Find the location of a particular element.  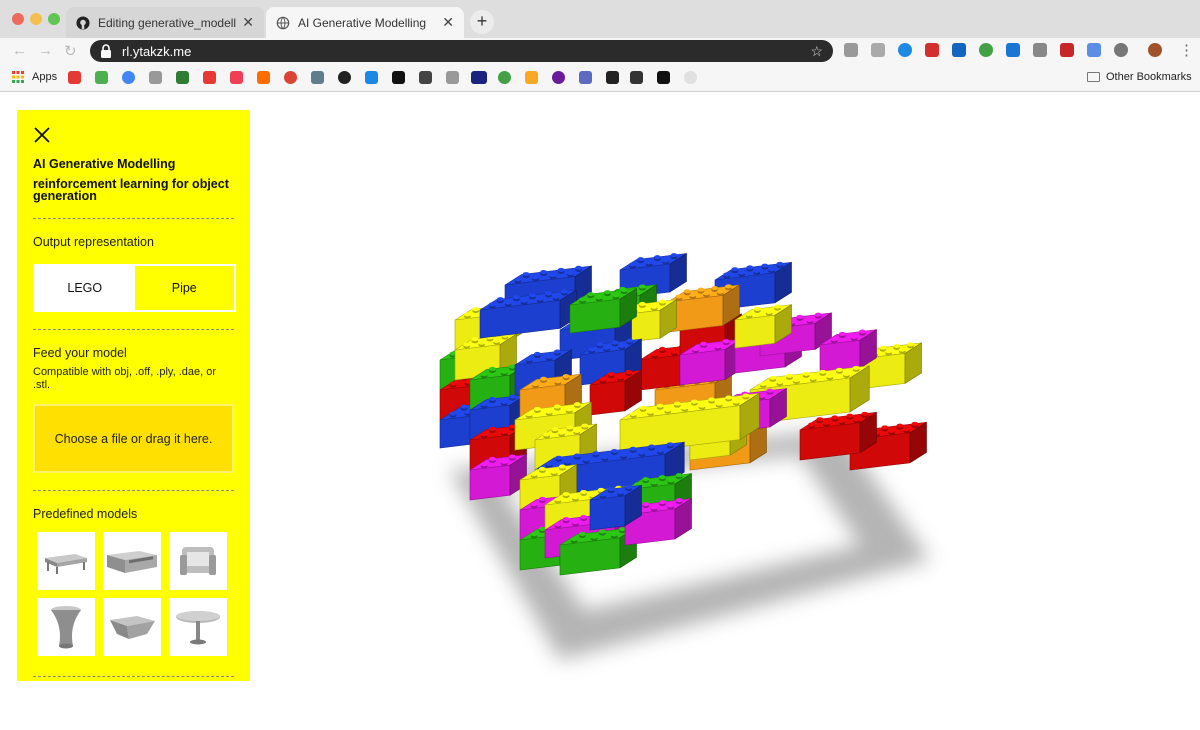

bookmark-star-icon: ☆ is located at coordinates (816, 51).